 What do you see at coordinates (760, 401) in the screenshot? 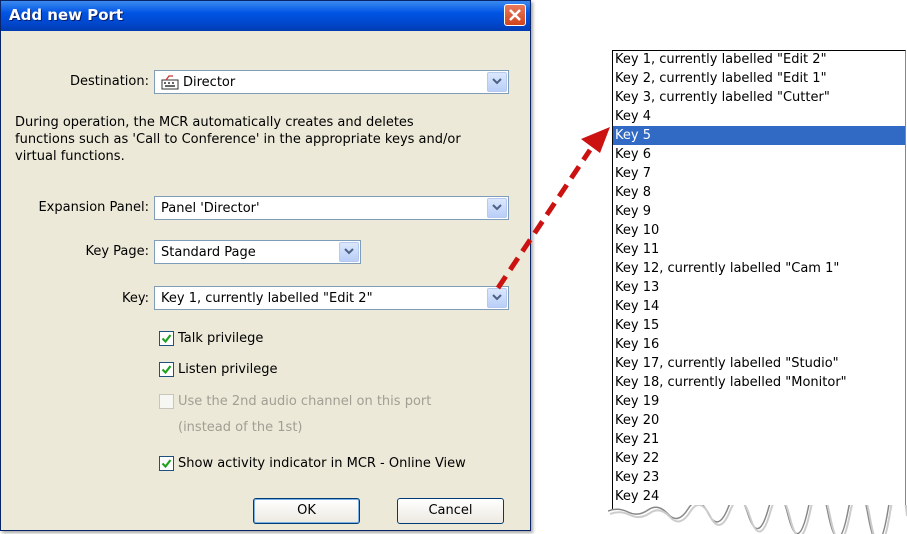
I see `key-list-item: Key 19` at bounding box center [760, 401].